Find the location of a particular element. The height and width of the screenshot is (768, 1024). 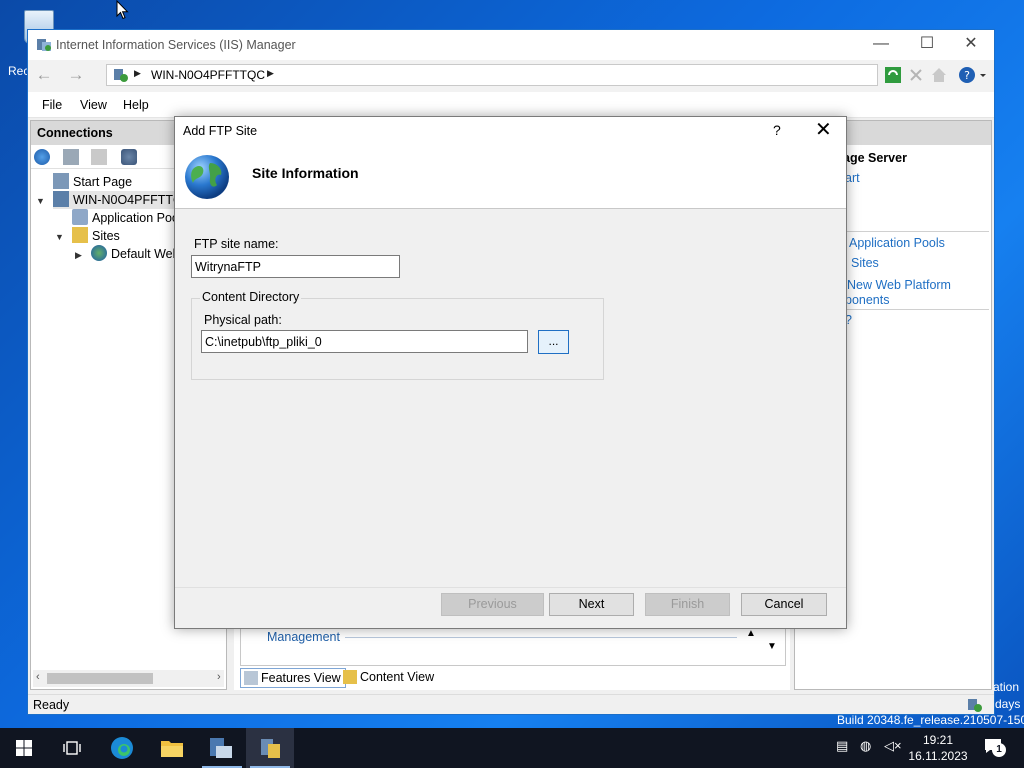

dialog-close-button: ✕ is located at coordinates (823, 130).